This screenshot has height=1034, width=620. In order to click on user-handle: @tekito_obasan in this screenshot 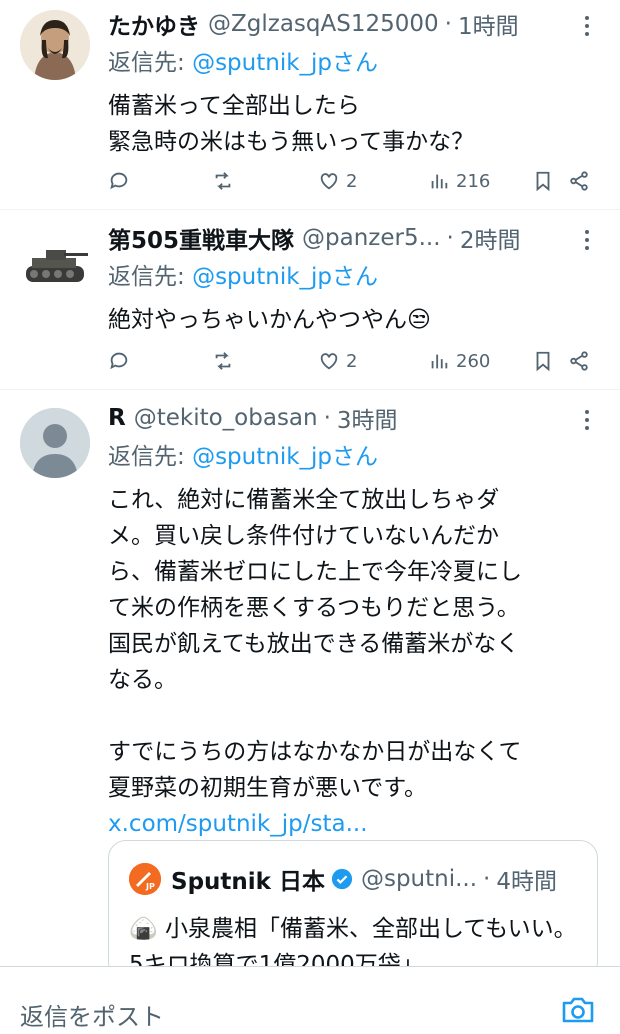, I will do `click(226, 418)`.